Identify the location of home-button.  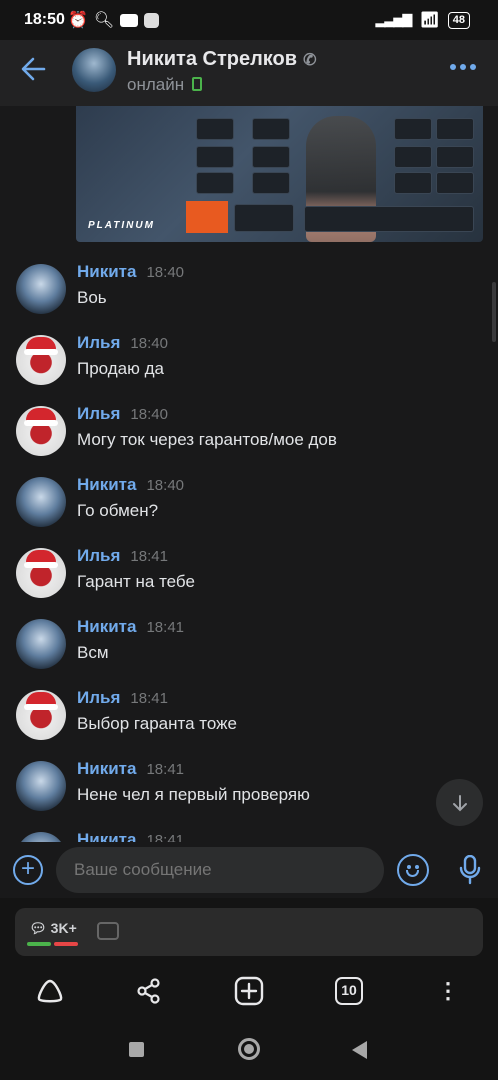
(249, 1049).